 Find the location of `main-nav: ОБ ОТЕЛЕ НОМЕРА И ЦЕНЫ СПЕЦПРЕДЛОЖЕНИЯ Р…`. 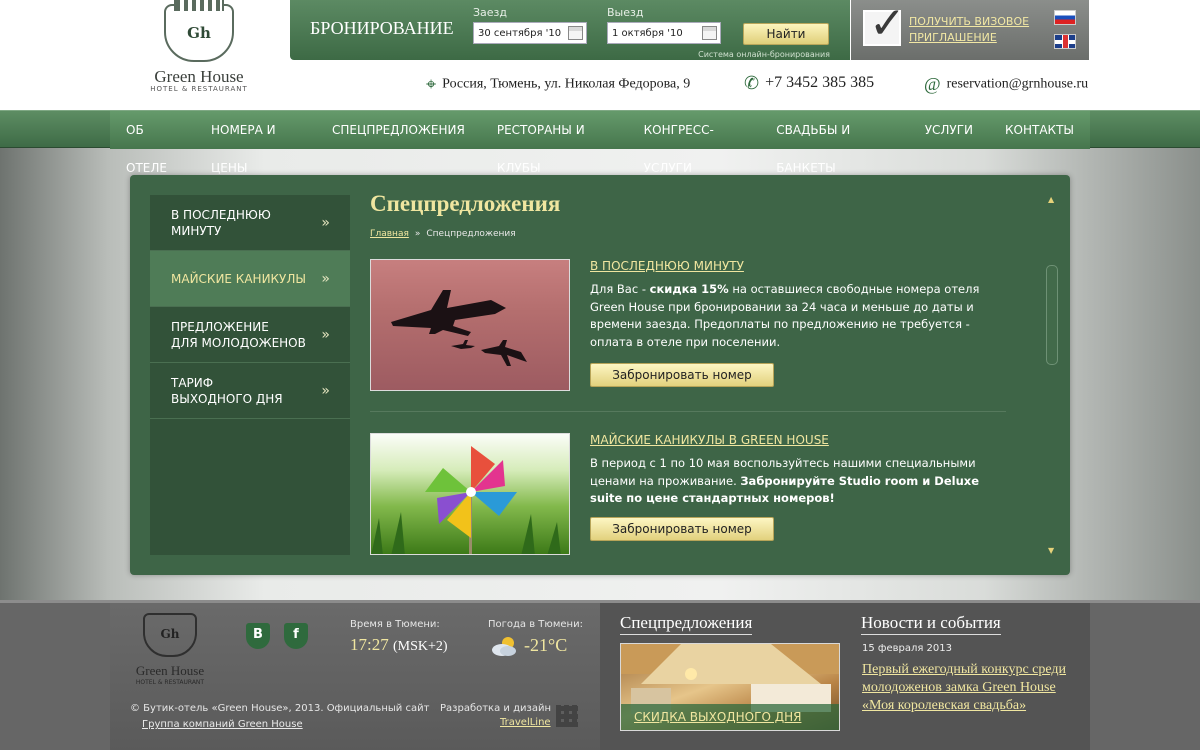

main-nav: ОБ ОТЕЛЕ НОМЕРА И ЦЕНЫ СПЕЦПРЕДЛОЖЕНИЯ Р… is located at coordinates (600, 142).